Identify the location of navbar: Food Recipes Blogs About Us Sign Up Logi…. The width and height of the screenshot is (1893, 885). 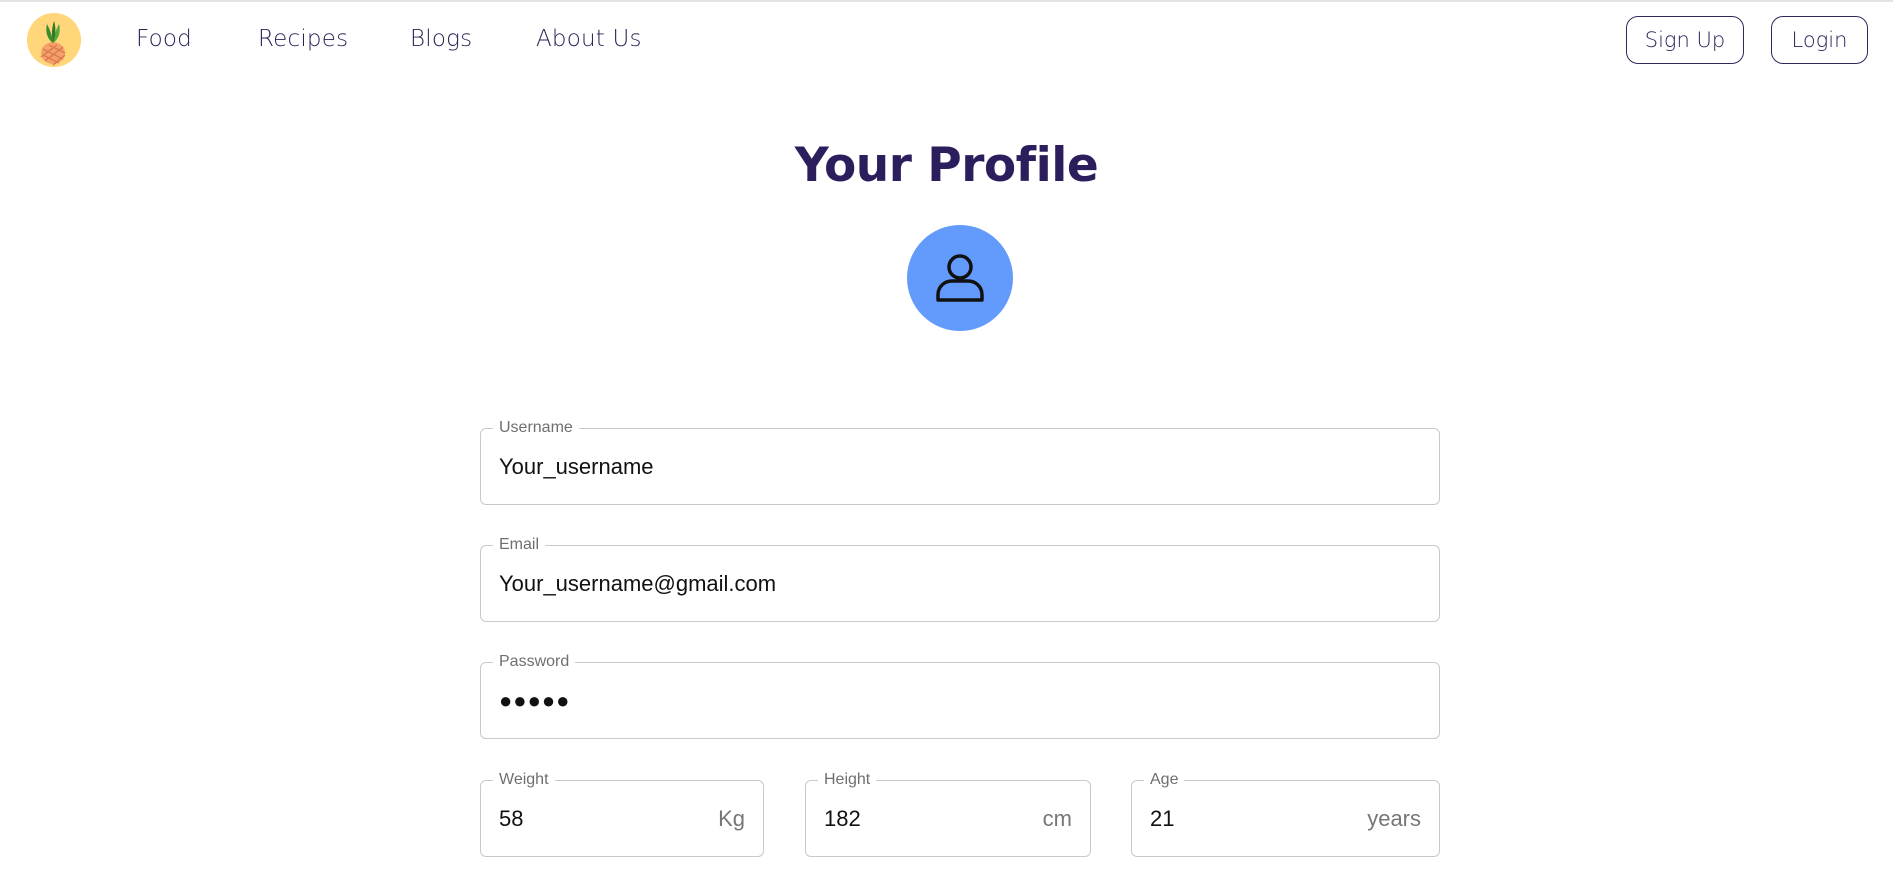
(946, 40).